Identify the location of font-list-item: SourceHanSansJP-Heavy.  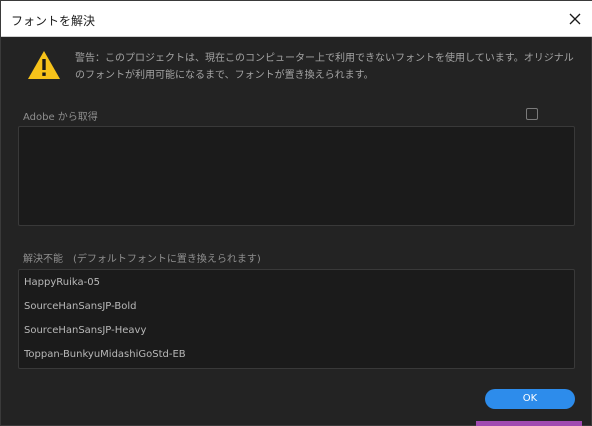
(85, 330).